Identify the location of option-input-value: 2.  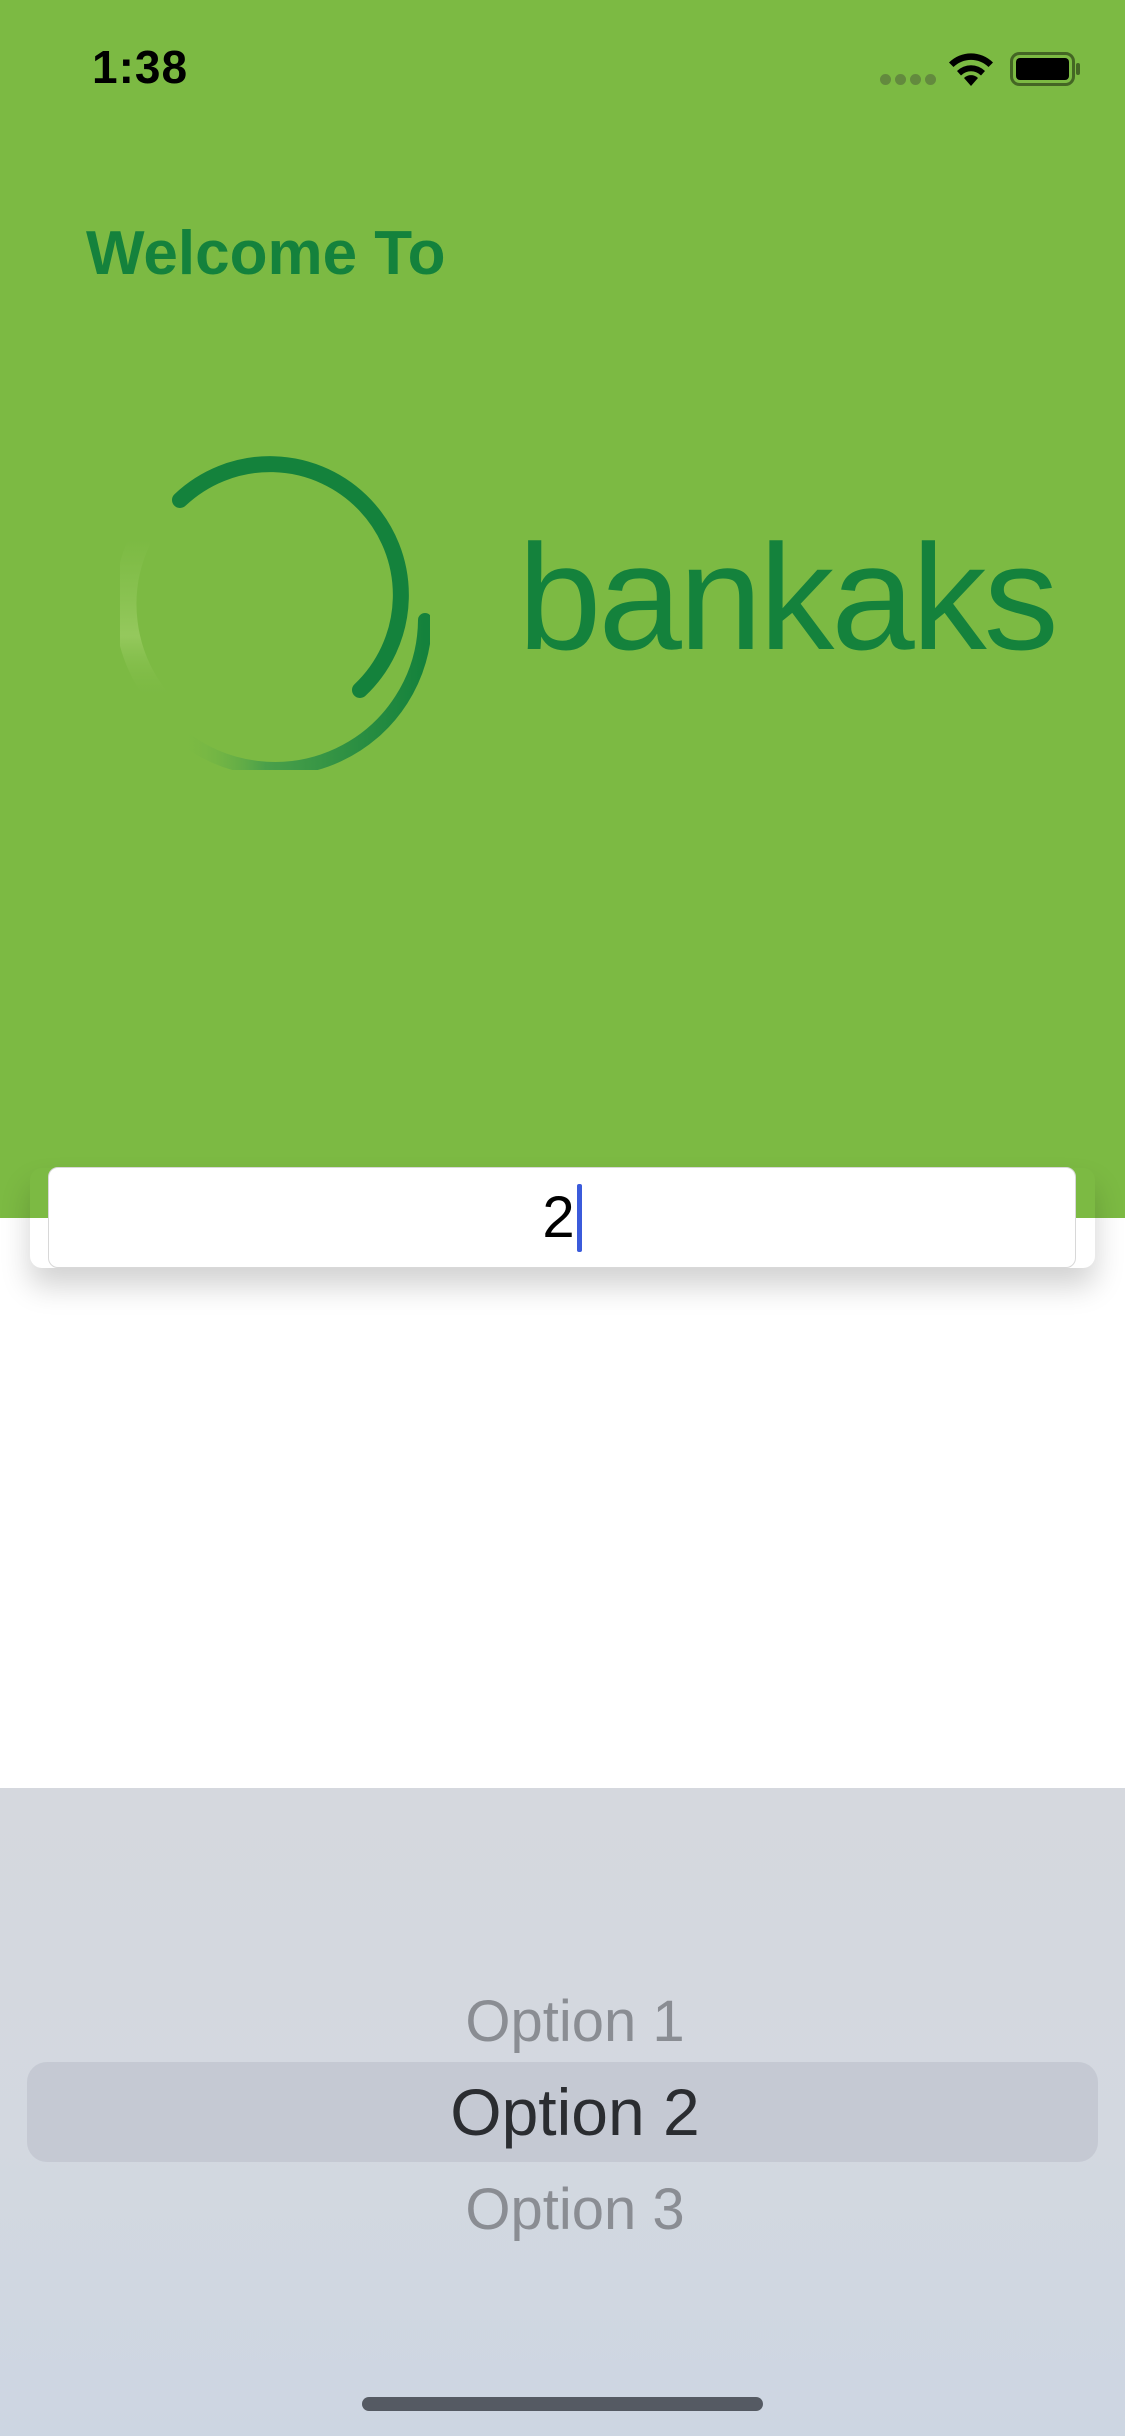
(558, 1217).